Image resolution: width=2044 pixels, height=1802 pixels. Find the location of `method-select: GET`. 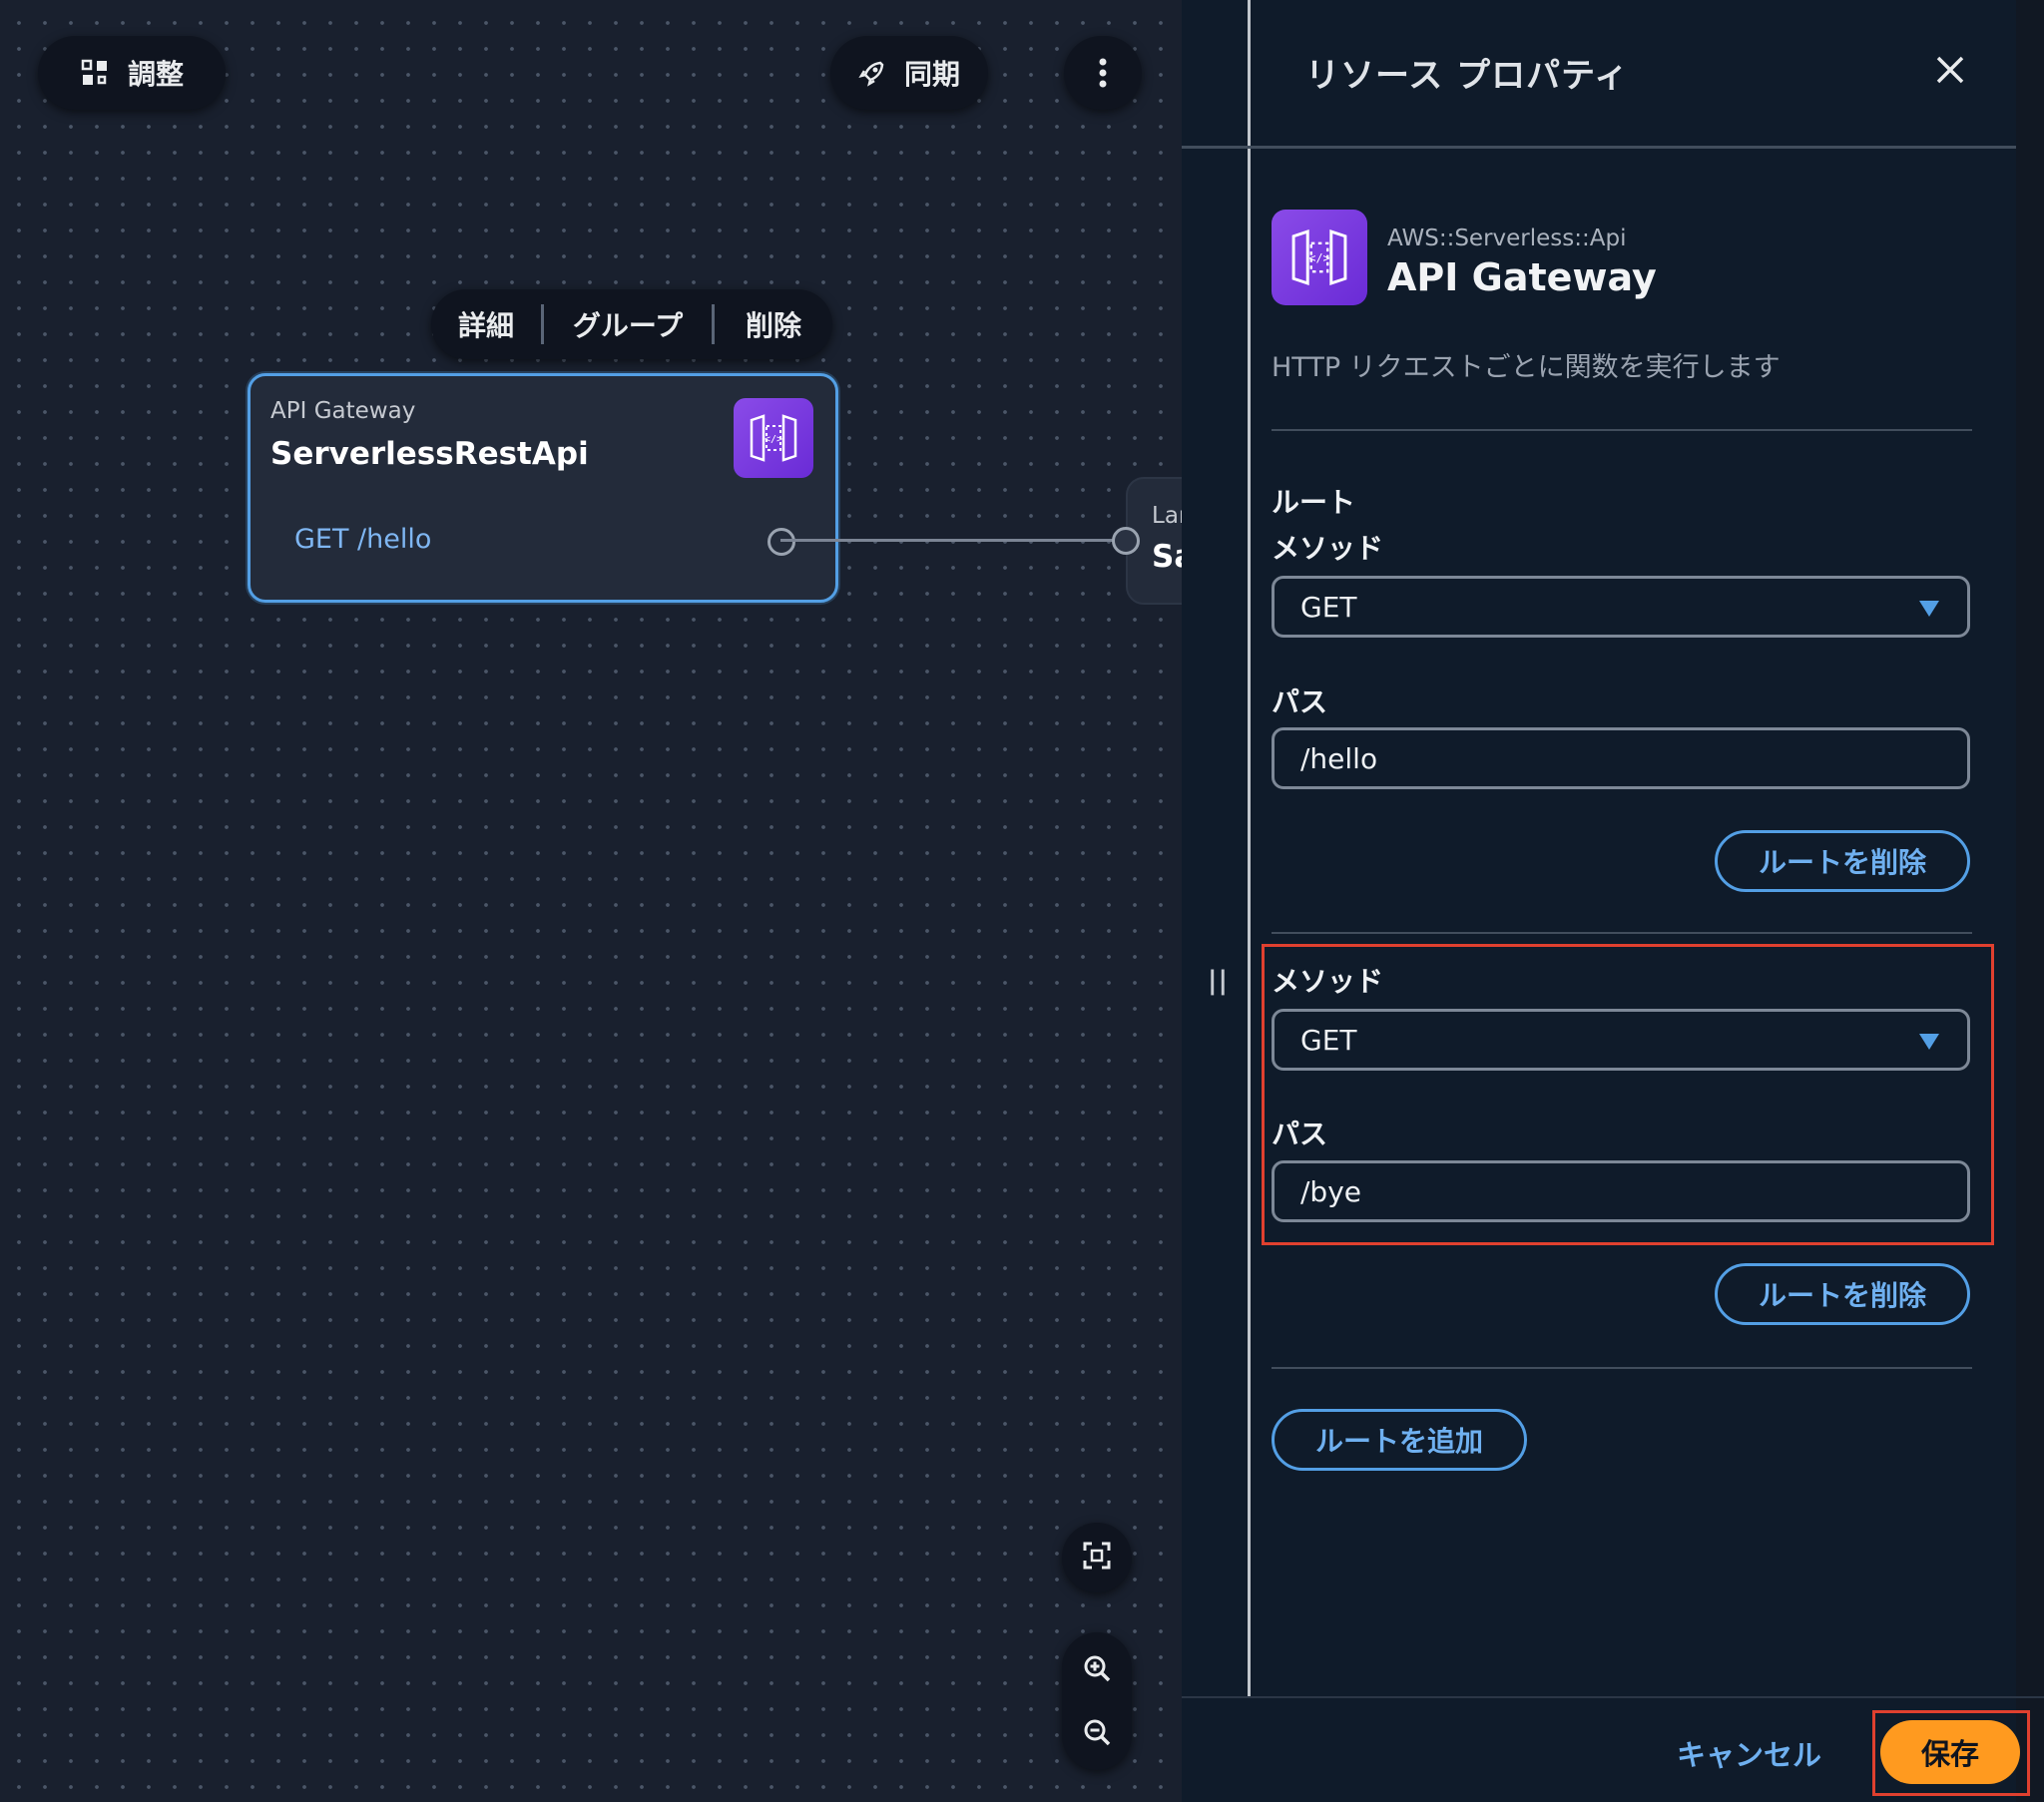

method-select: GET is located at coordinates (1621, 607).